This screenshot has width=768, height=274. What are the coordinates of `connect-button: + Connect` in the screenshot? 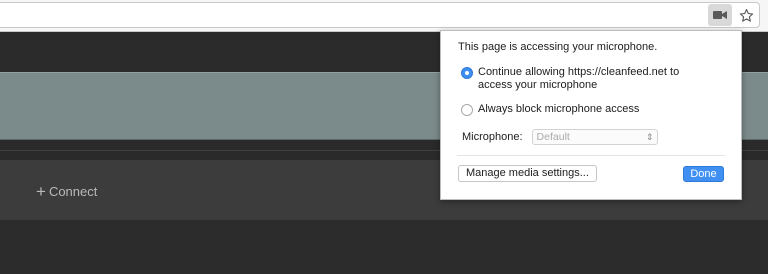 It's located at (66, 191).